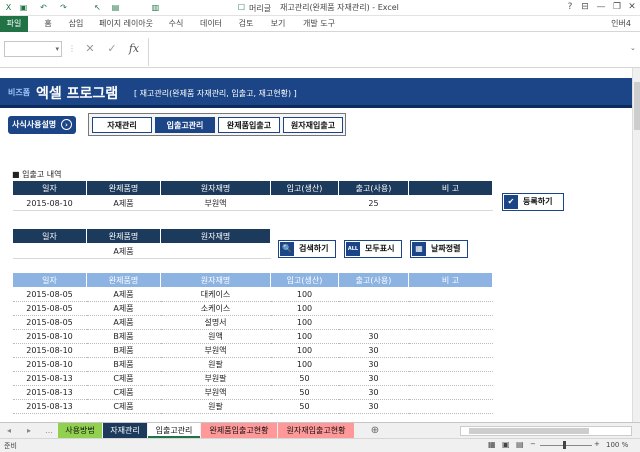 The height and width of the screenshot is (452, 640). Describe the element at coordinates (246, 24) in the screenshot. I see `tab-review: 검토` at that location.